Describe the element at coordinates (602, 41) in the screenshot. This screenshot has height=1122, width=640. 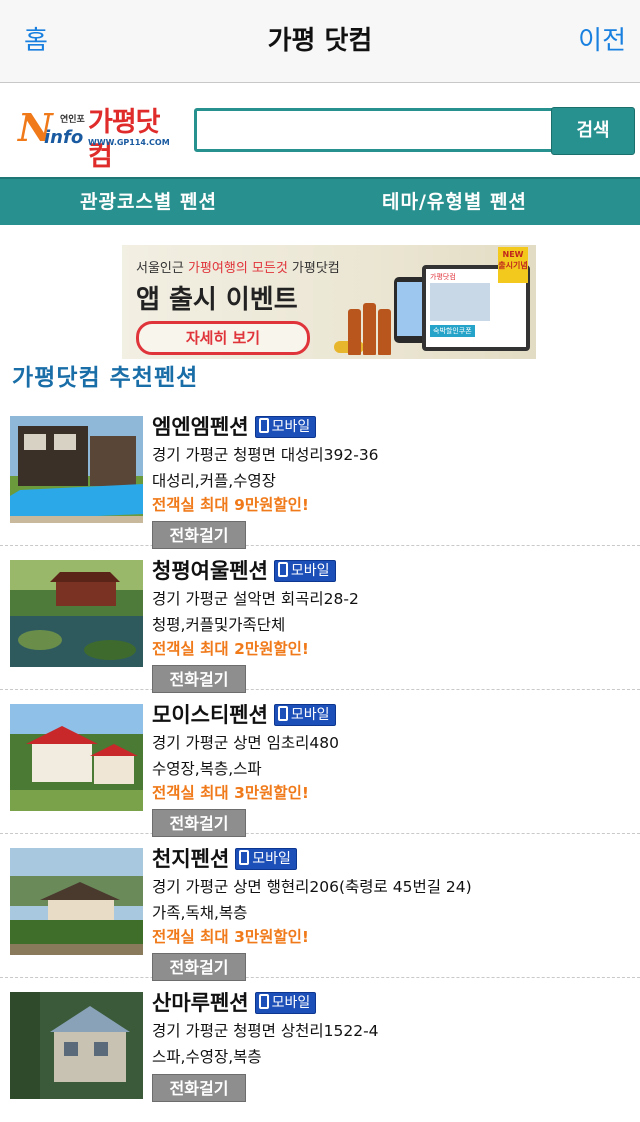
I see `back-link: 이전` at that location.